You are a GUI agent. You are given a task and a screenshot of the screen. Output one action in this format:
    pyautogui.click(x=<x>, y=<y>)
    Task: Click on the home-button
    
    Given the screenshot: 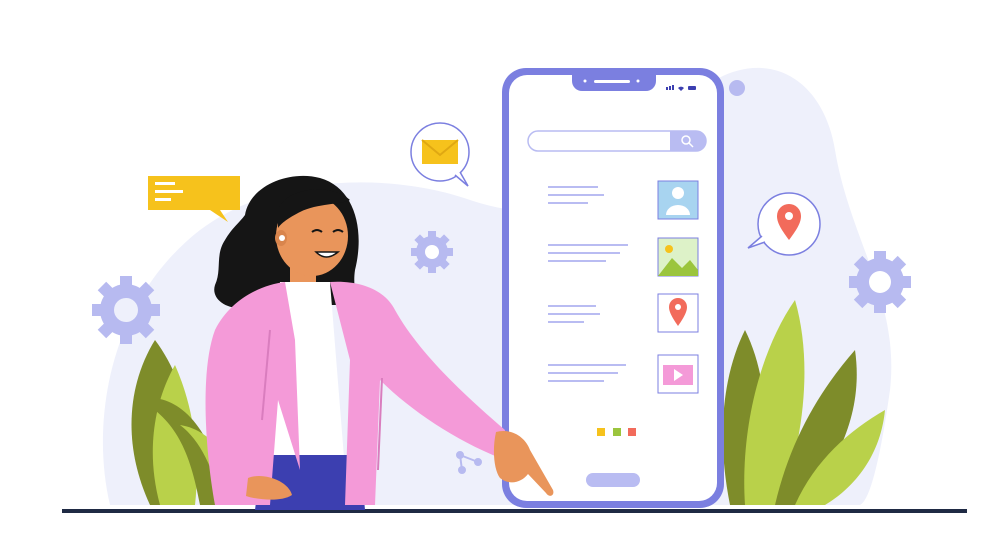 What is the action you would take?
    pyautogui.click(x=613, y=480)
    